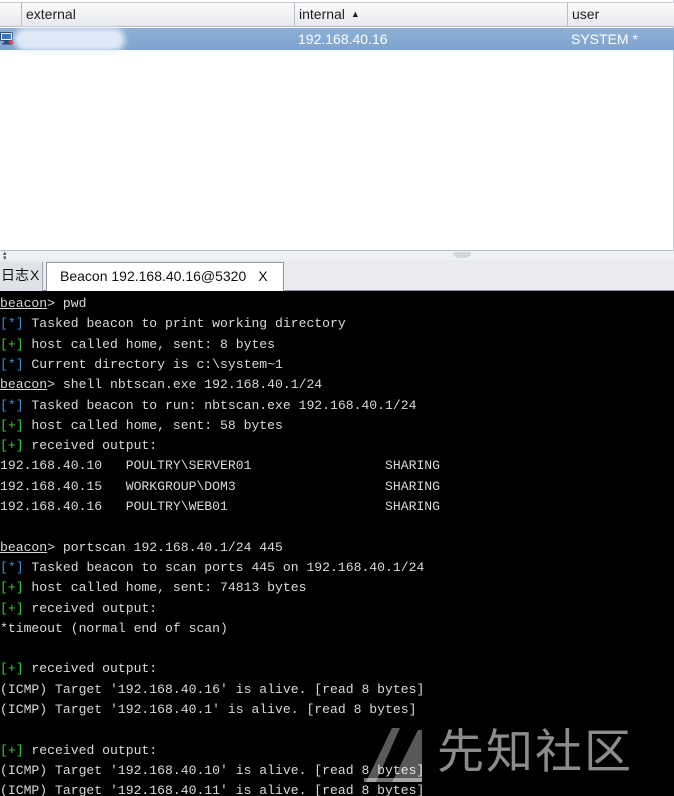 This screenshot has height=796, width=674. Describe the element at coordinates (620, 14) in the screenshot. I see `column-header-user: user` at that location.